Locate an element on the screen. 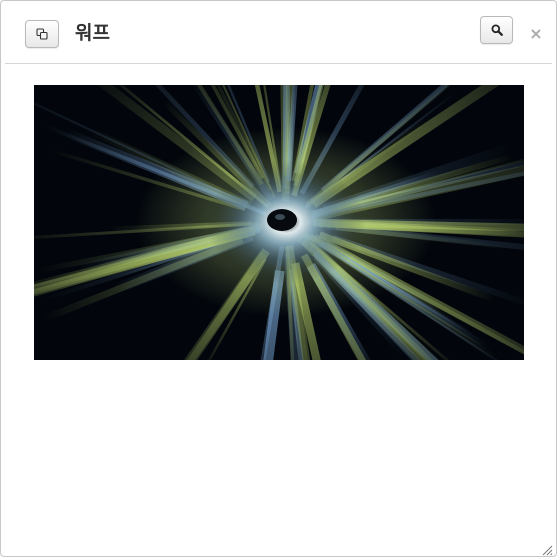 Image resolution: width=557 pixels, height=557 pixels. close-button: × is located at coordinates (536, 34).